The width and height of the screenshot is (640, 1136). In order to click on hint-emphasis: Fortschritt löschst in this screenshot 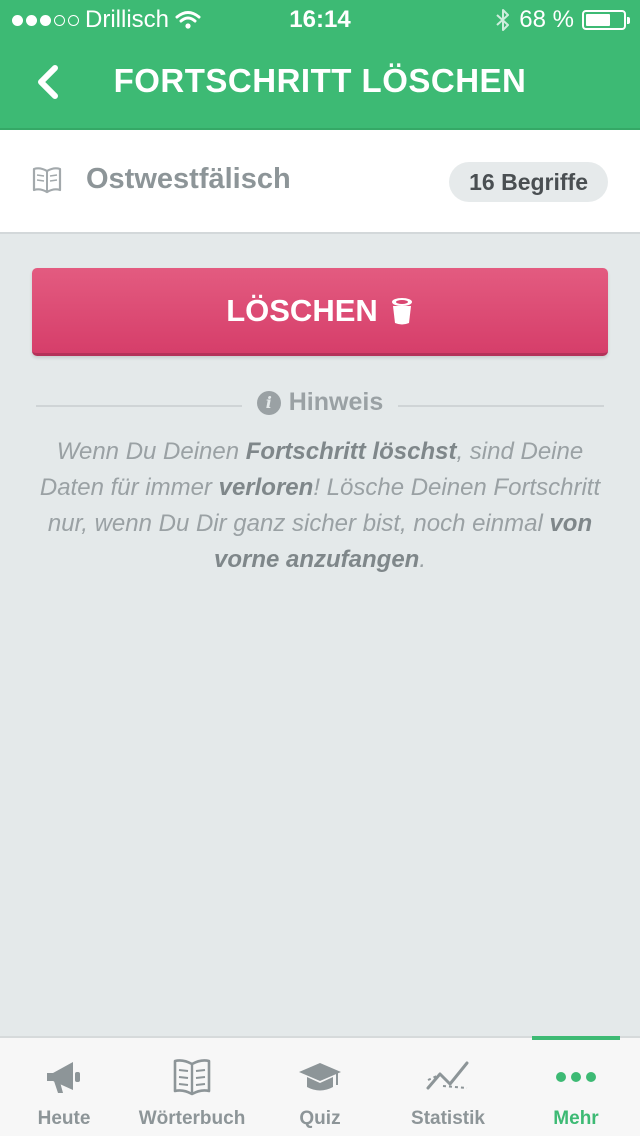, I will do `click(351, 451)`.